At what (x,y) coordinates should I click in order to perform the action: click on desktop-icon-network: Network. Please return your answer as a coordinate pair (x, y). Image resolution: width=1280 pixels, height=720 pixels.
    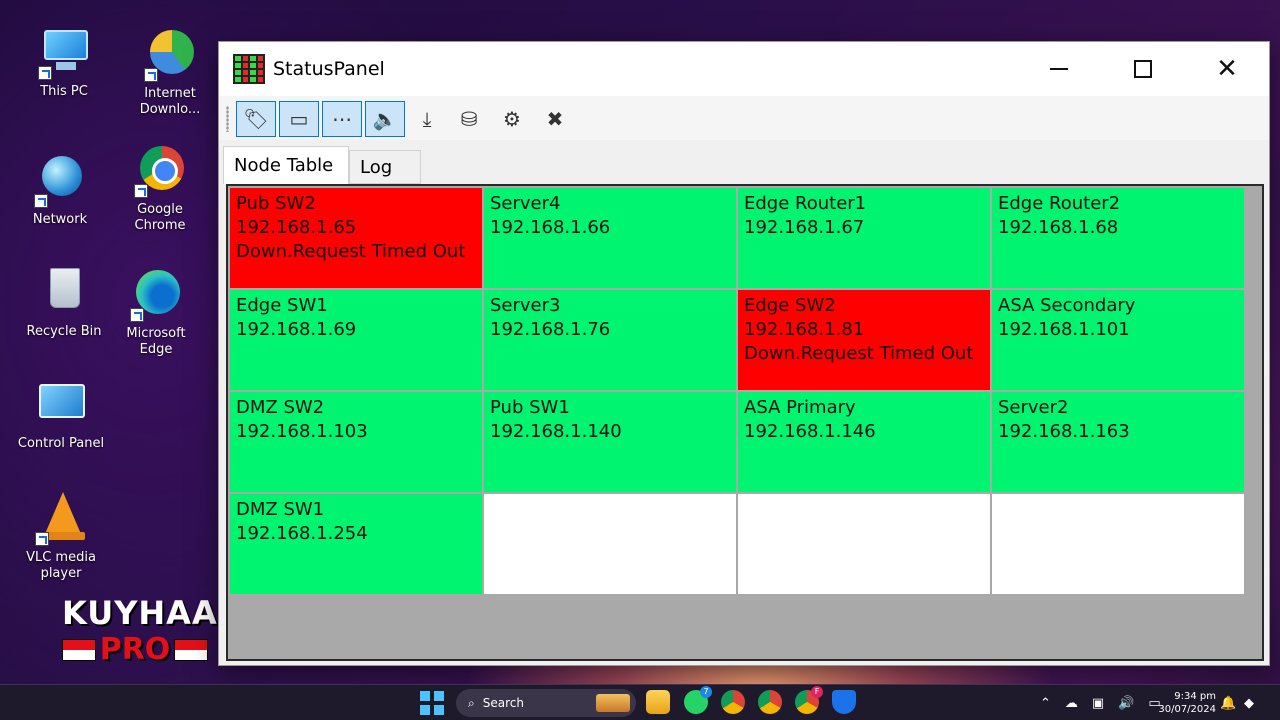
    Looking at the image, I should click on (60, 190).